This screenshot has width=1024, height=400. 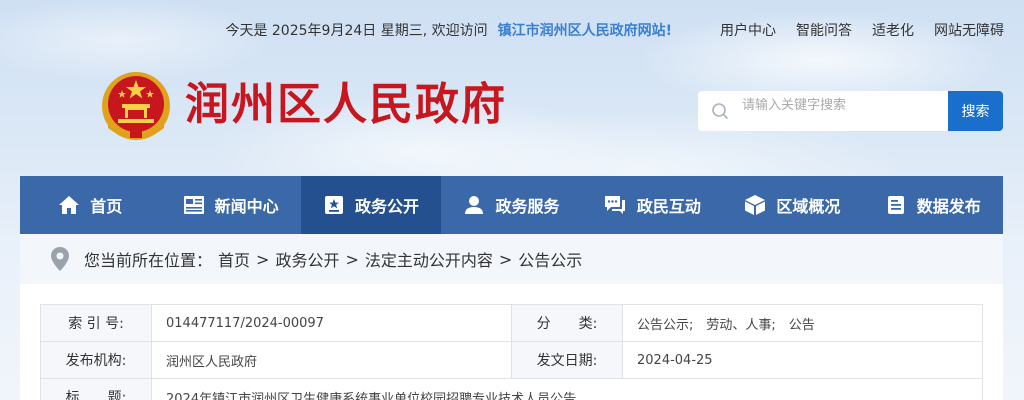 I want to click on nav-item-news: 新闻中心, so click(x=230, y=205).